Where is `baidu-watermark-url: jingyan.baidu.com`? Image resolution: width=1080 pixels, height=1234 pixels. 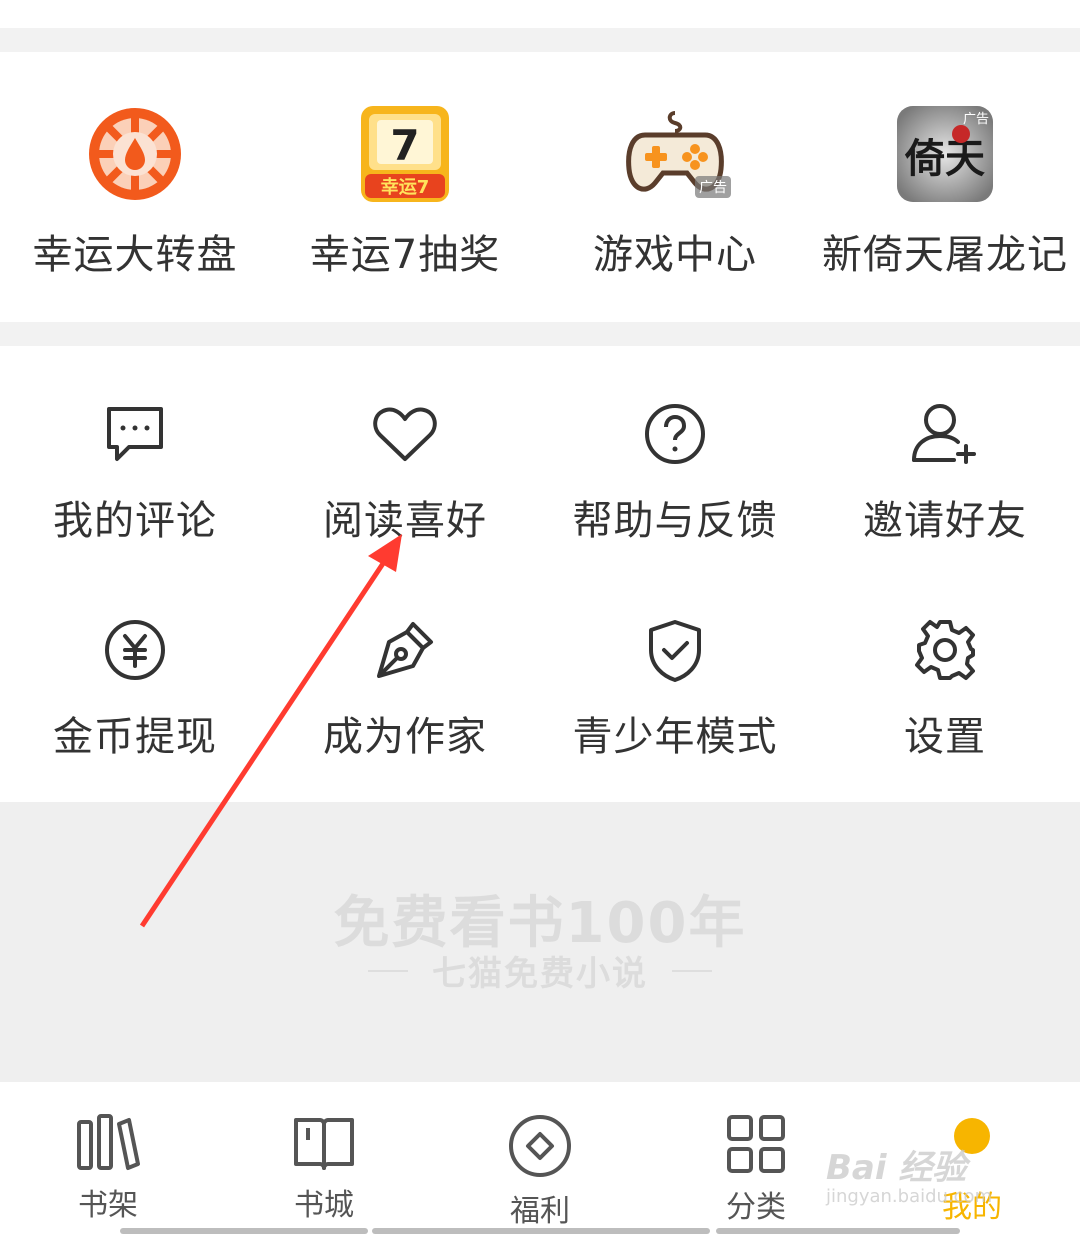 baidu-watermark-url: jingyan.baidu.com is located at coordinates (909, 1196).